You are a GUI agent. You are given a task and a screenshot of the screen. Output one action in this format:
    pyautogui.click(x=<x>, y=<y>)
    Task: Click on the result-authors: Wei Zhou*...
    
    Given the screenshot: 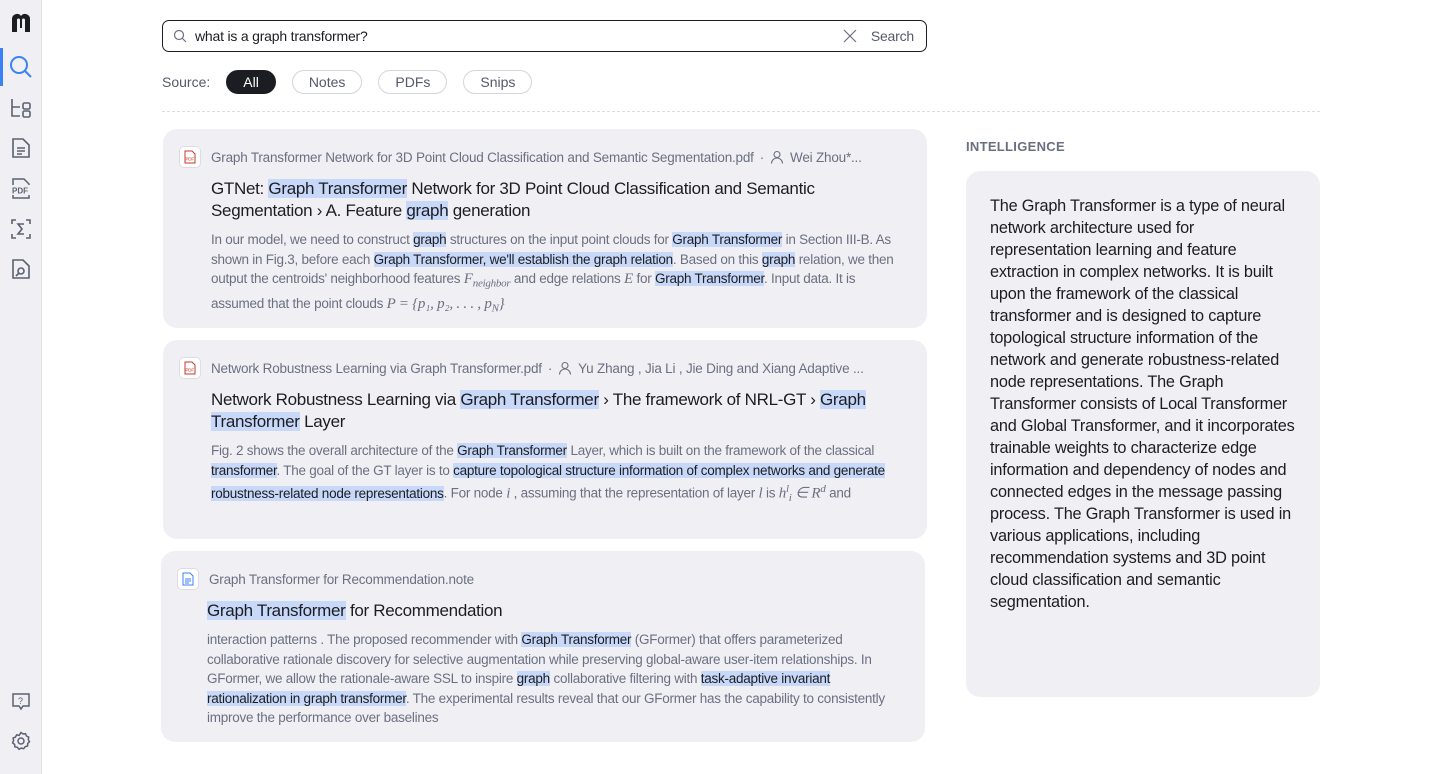 What is the action you would take?
    pyautogui.click(x=826, y=157)
    